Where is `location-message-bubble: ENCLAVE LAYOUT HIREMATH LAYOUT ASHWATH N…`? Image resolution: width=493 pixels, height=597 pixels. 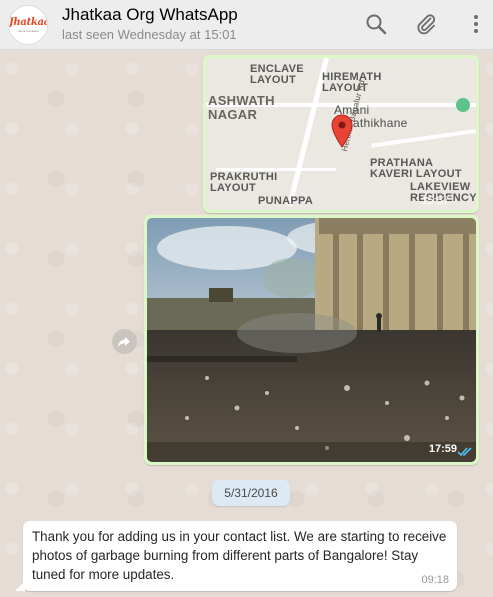 location-message-bubble: ENCLAVE LAYOUT HIREMATH LAYOUT ASHWATH N… is located at coordinates (341, 134).